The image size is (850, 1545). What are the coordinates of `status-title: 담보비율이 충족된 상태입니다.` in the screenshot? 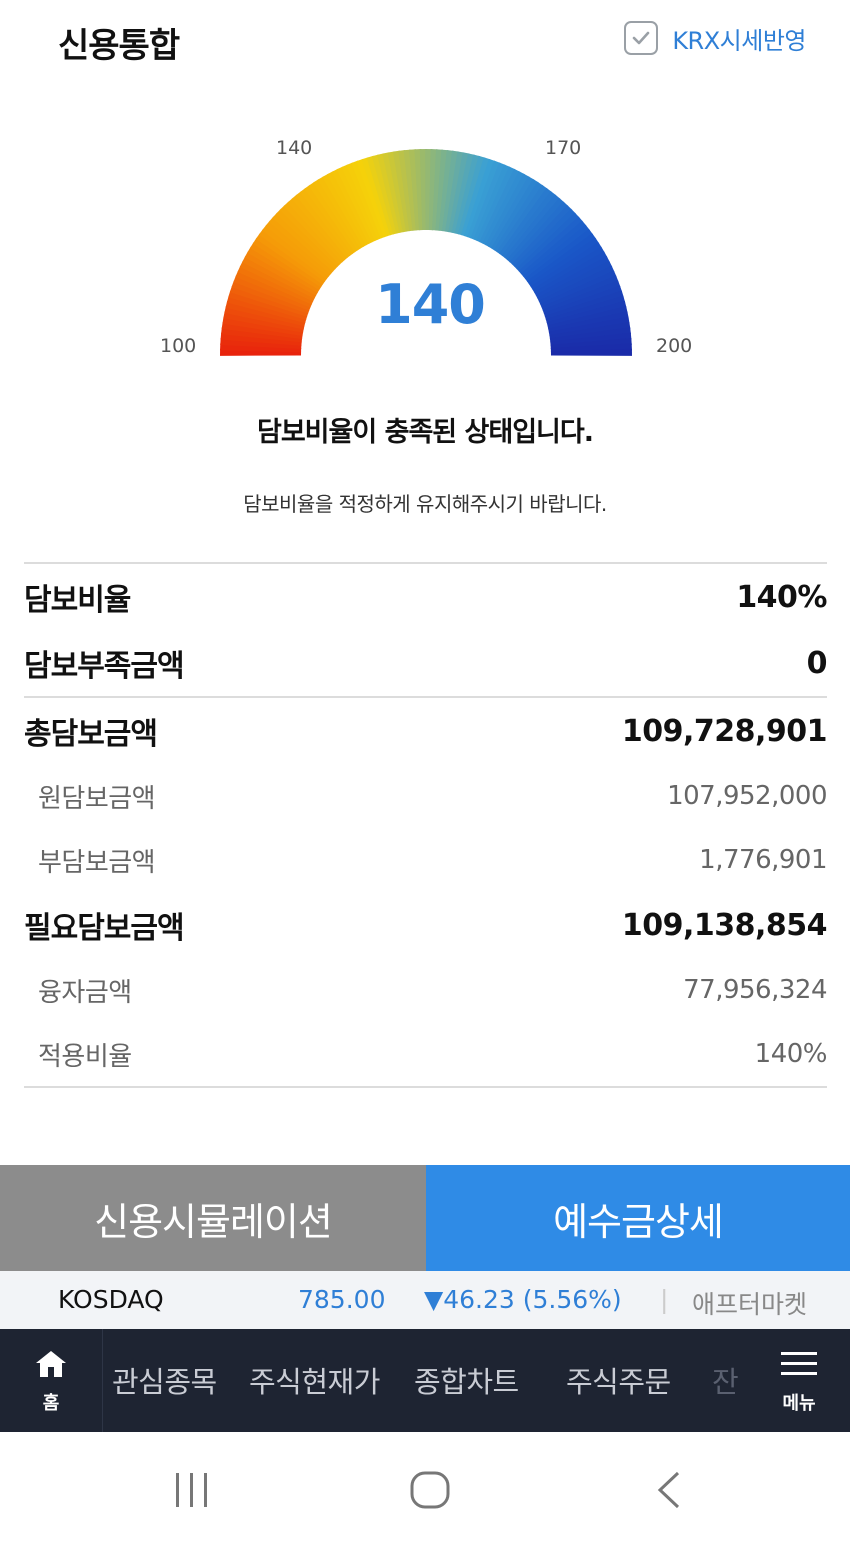 It's located at (425, 432).